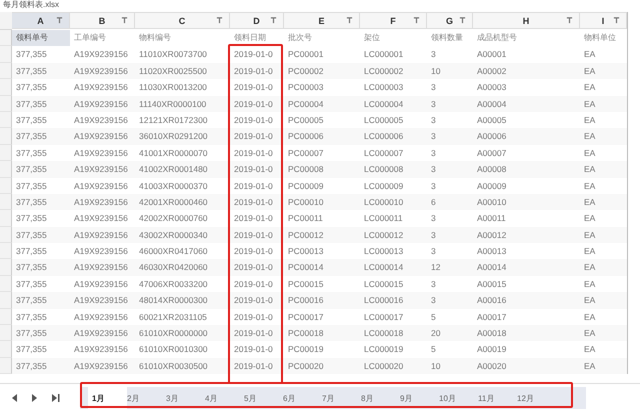 The width and height of the screenshot is (640, 411). Describe the element at coordinates (492, 186) in the screenshot. I see `table-cell-text: A00009` at that location.